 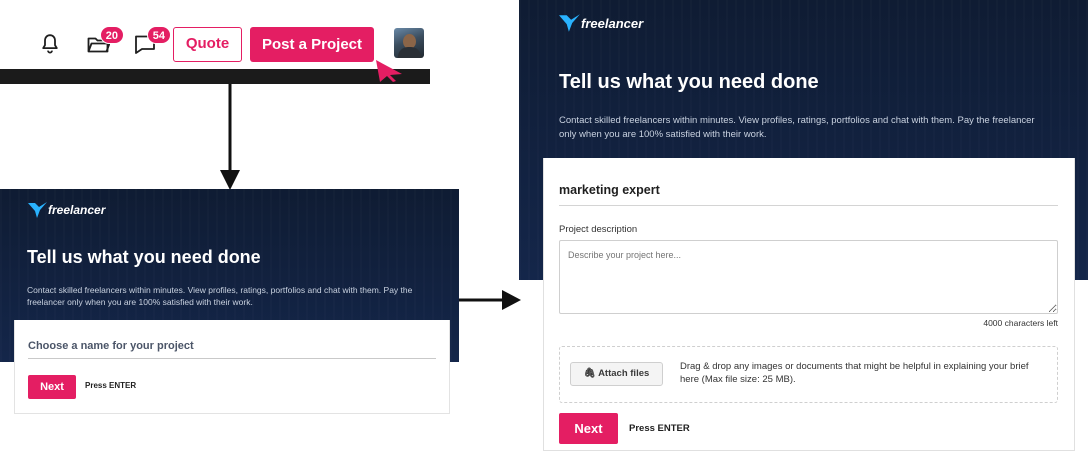 I want to click on description-label: Project description, so click(x=598, y=229).